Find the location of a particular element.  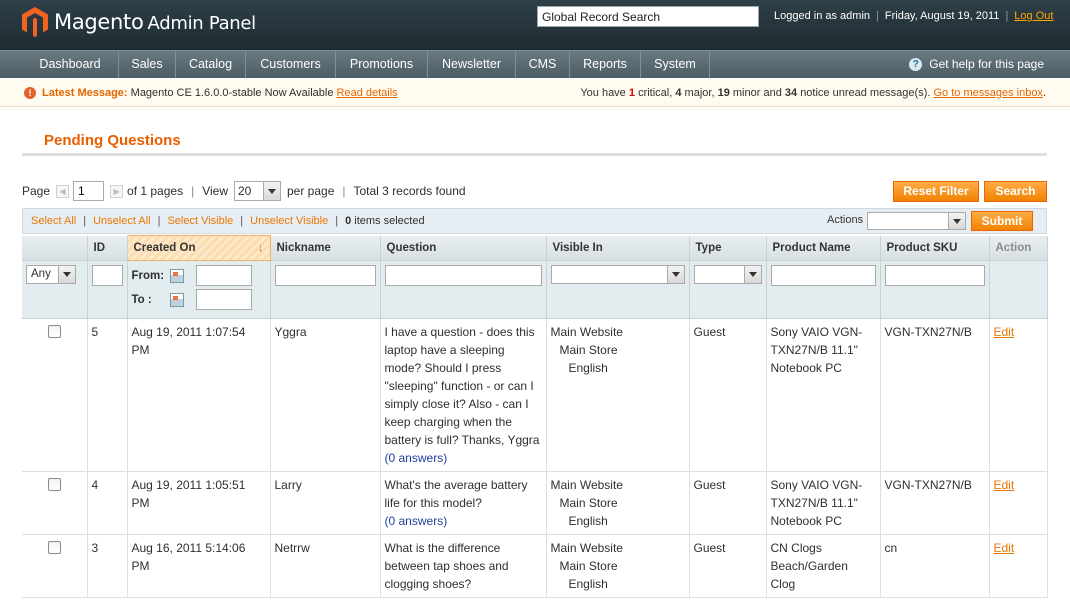

prev-page-icon: ◀ is located at coordinates (63, 191).